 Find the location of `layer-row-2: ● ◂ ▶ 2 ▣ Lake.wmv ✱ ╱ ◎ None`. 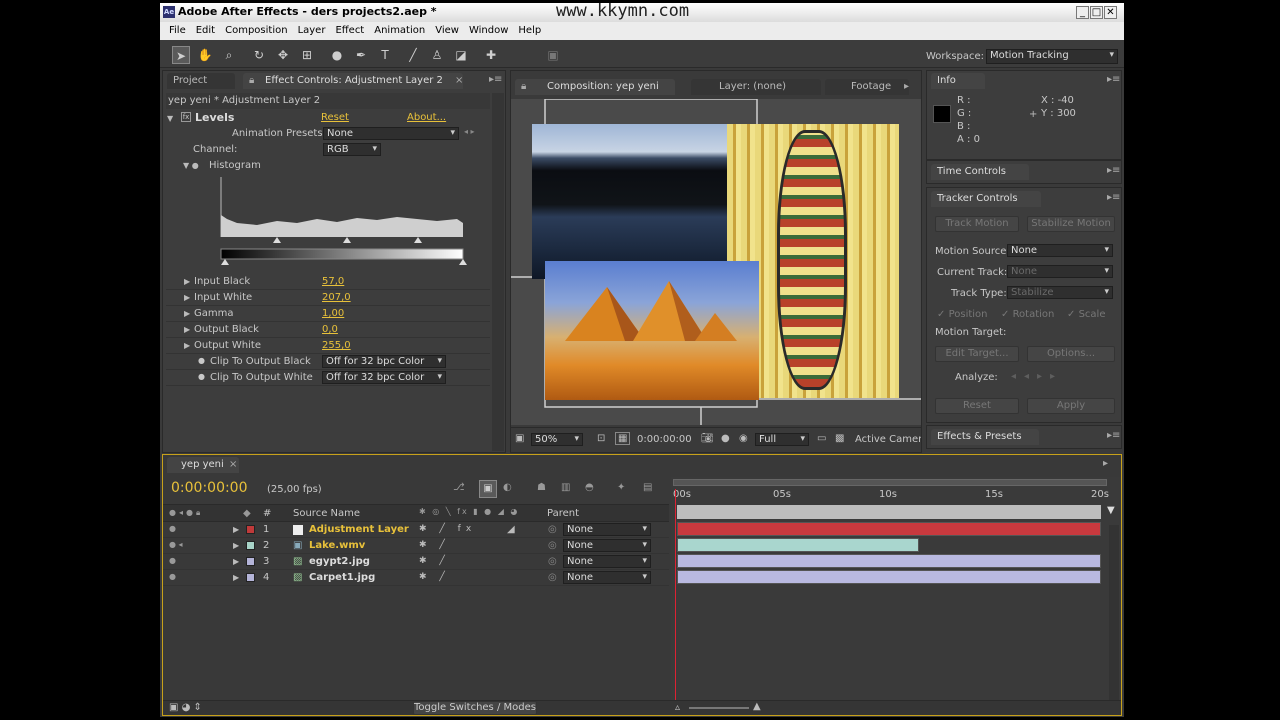

layer-row-2: ● ◂ ▶ 2 ▣ Lake.wmv ✱ ╱ ◎ None is located at coordinates (416, 546).